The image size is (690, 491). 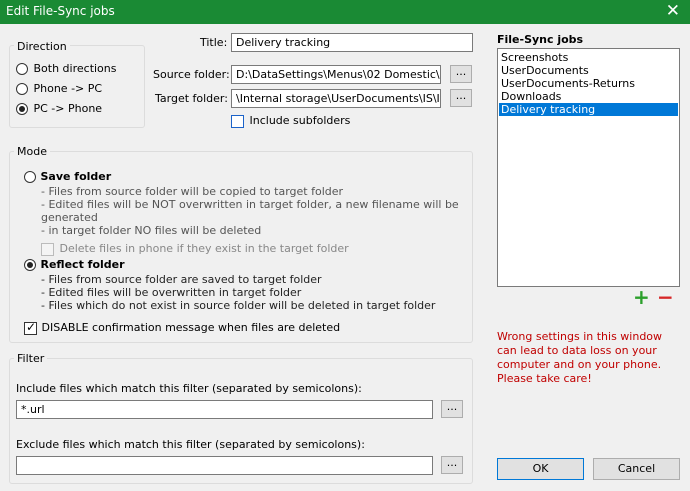 What do you see at coordinates (214, 42) in the screenshot?
I see `title-label: Title:` at bounding box center [214, 42].